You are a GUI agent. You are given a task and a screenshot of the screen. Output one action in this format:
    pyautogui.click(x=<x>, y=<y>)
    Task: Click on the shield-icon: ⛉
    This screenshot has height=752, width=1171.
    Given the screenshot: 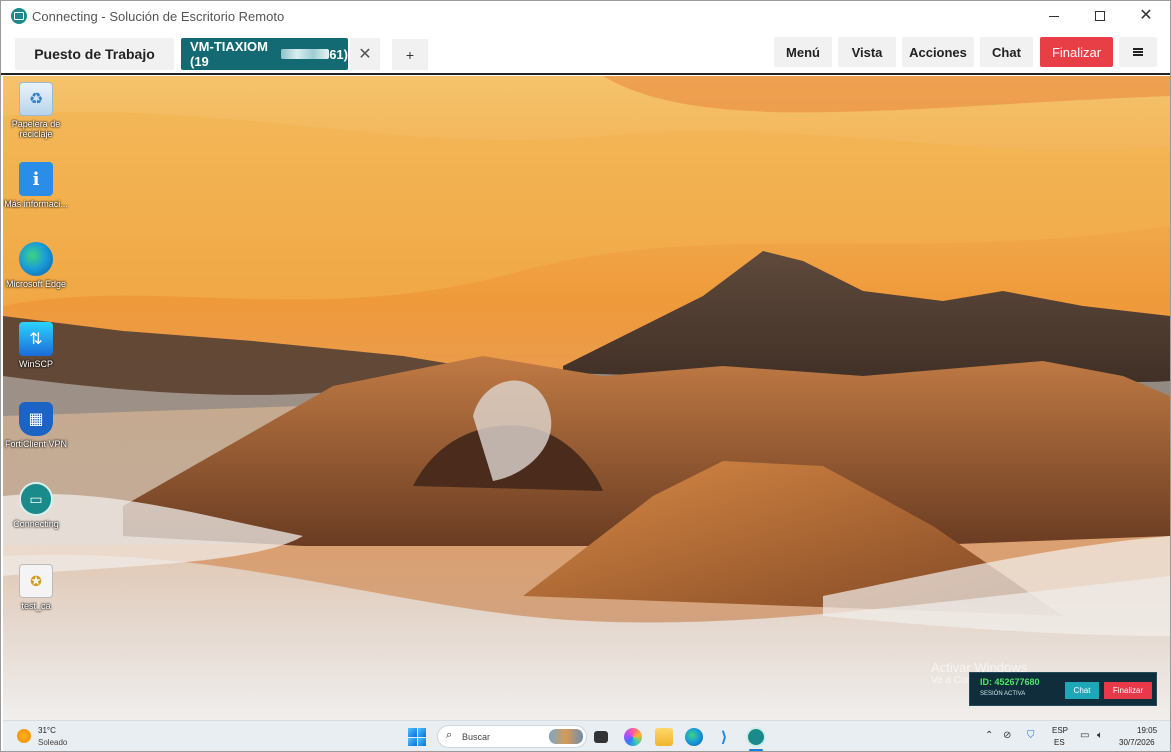 What is the action you would take?
    pyautogui.click(x=1031, y=735)
    